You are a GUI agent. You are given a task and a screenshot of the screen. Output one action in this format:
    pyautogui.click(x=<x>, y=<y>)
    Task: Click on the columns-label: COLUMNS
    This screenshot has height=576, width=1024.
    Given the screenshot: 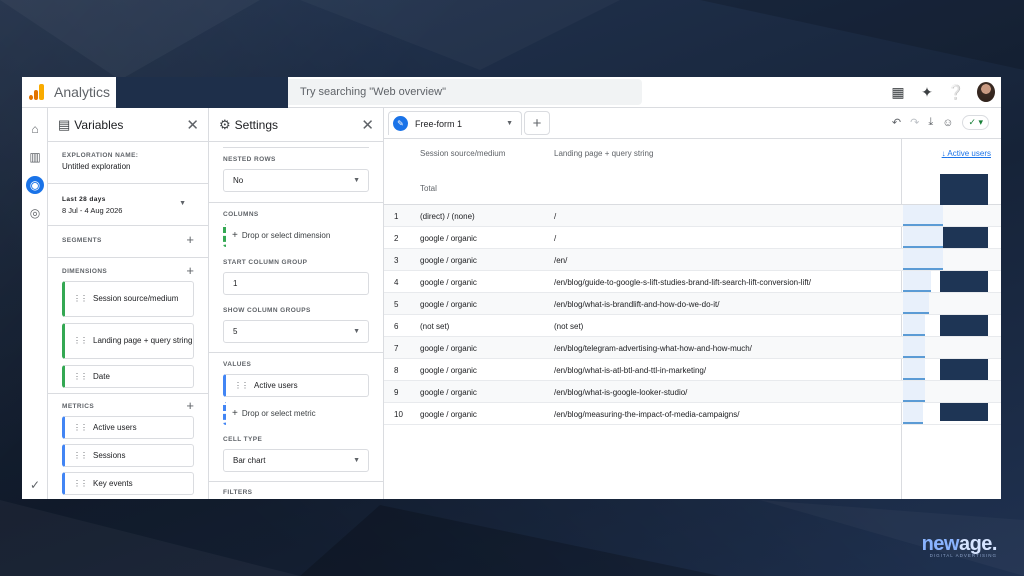 What is the action you would take?
    pyautogui.click(x=241, y=214)
    